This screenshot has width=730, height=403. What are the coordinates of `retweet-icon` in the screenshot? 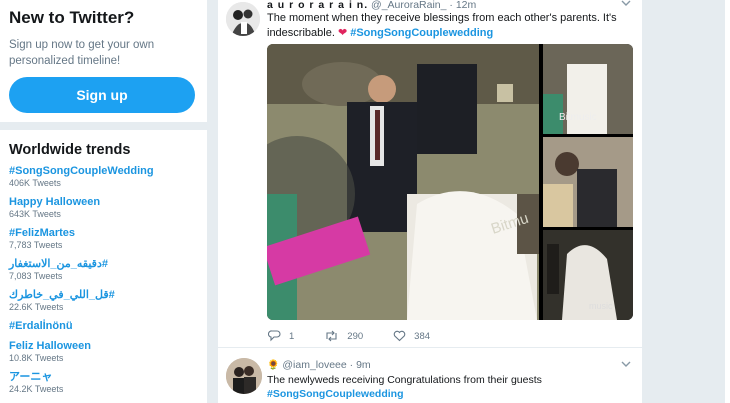 It's located at (331, 336).